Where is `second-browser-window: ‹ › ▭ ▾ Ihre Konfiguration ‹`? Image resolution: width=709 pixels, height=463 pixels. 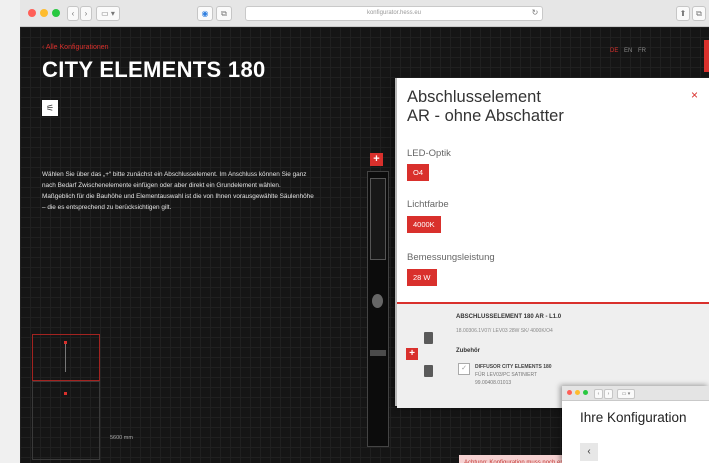 second-browser-window: ‹ › ▭ ▾ Ihre Konfiguration ‹ is located at coordinates (635, 424).